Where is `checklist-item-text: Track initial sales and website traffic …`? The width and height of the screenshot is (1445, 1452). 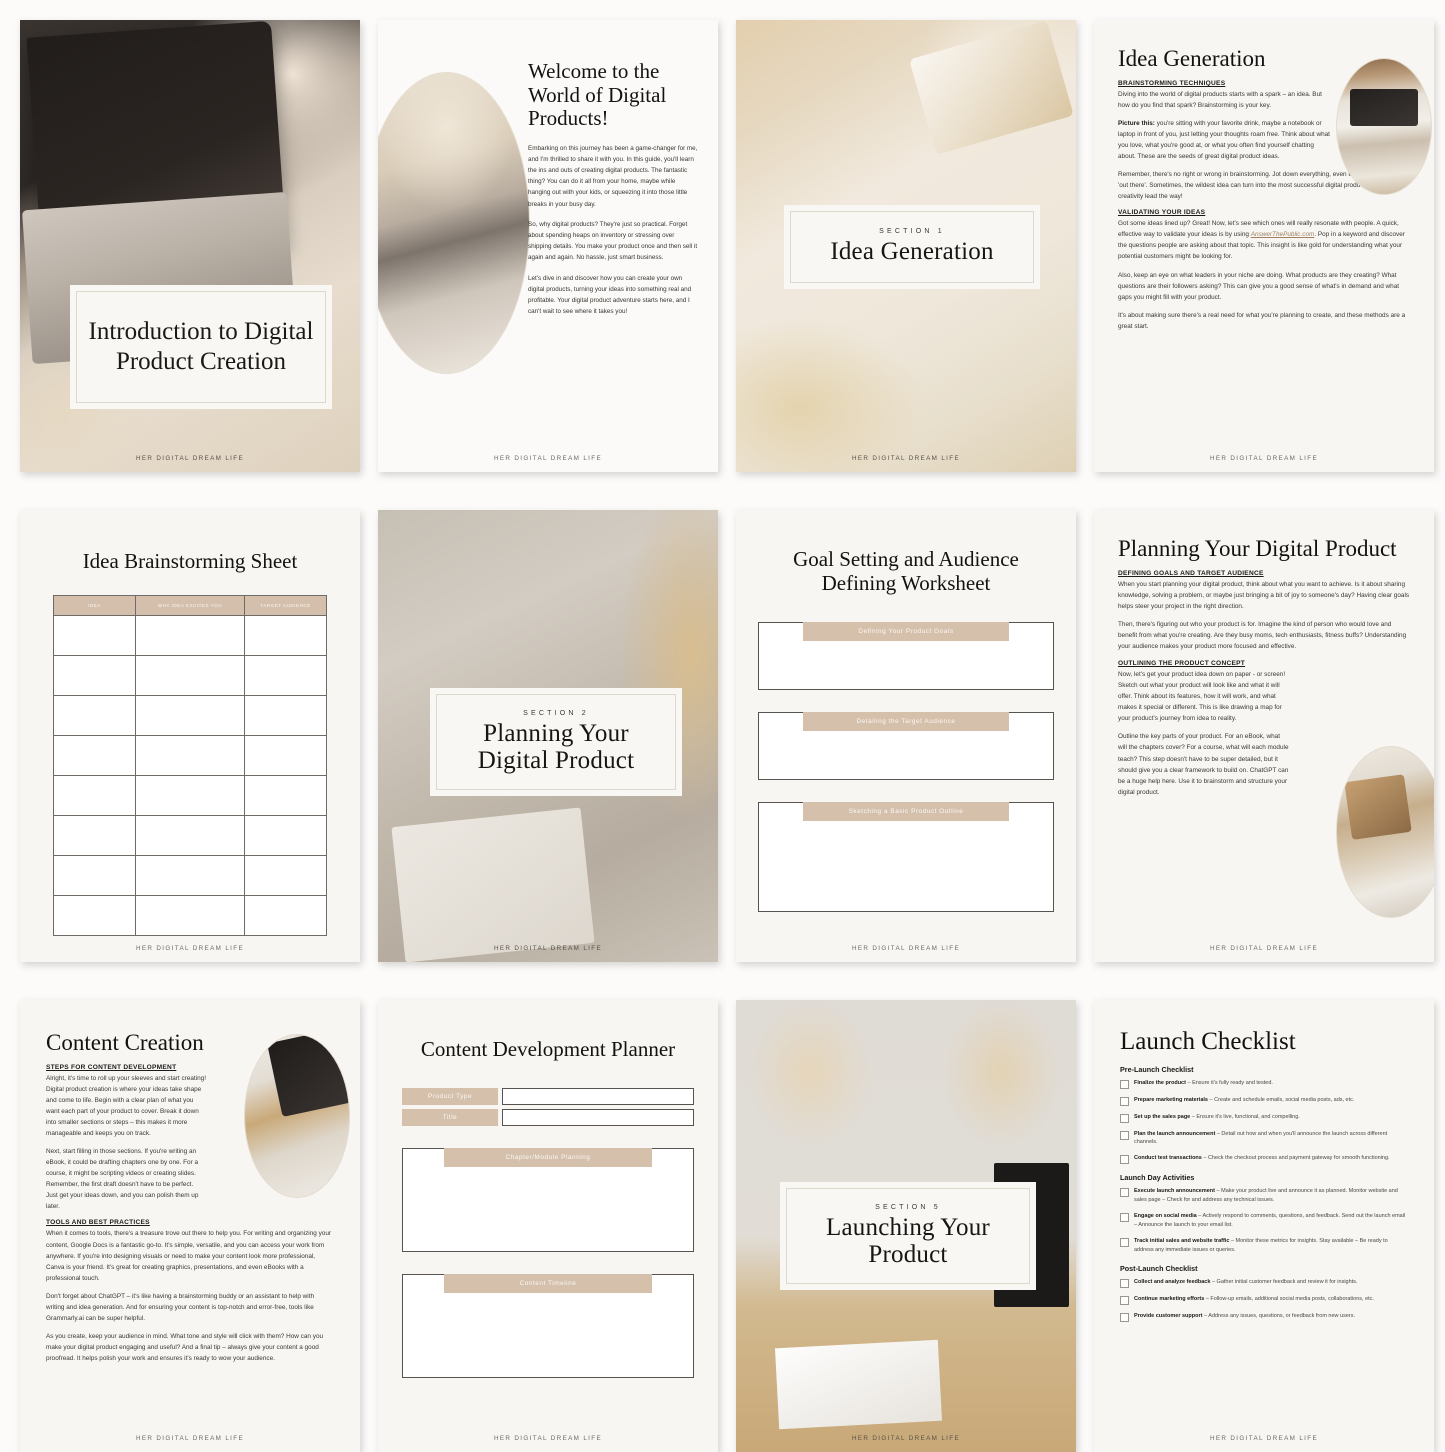 checklist-item-text: Track initial sales and website traffic … is located at coordinates (1271, 1246).